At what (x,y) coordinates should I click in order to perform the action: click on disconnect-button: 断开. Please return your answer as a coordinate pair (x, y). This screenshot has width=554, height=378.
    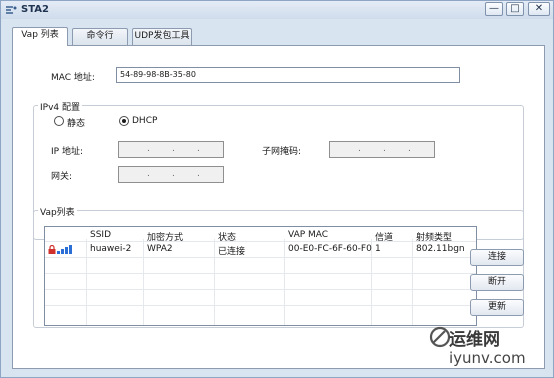
    Looking at the image, I should click on (497, 282).